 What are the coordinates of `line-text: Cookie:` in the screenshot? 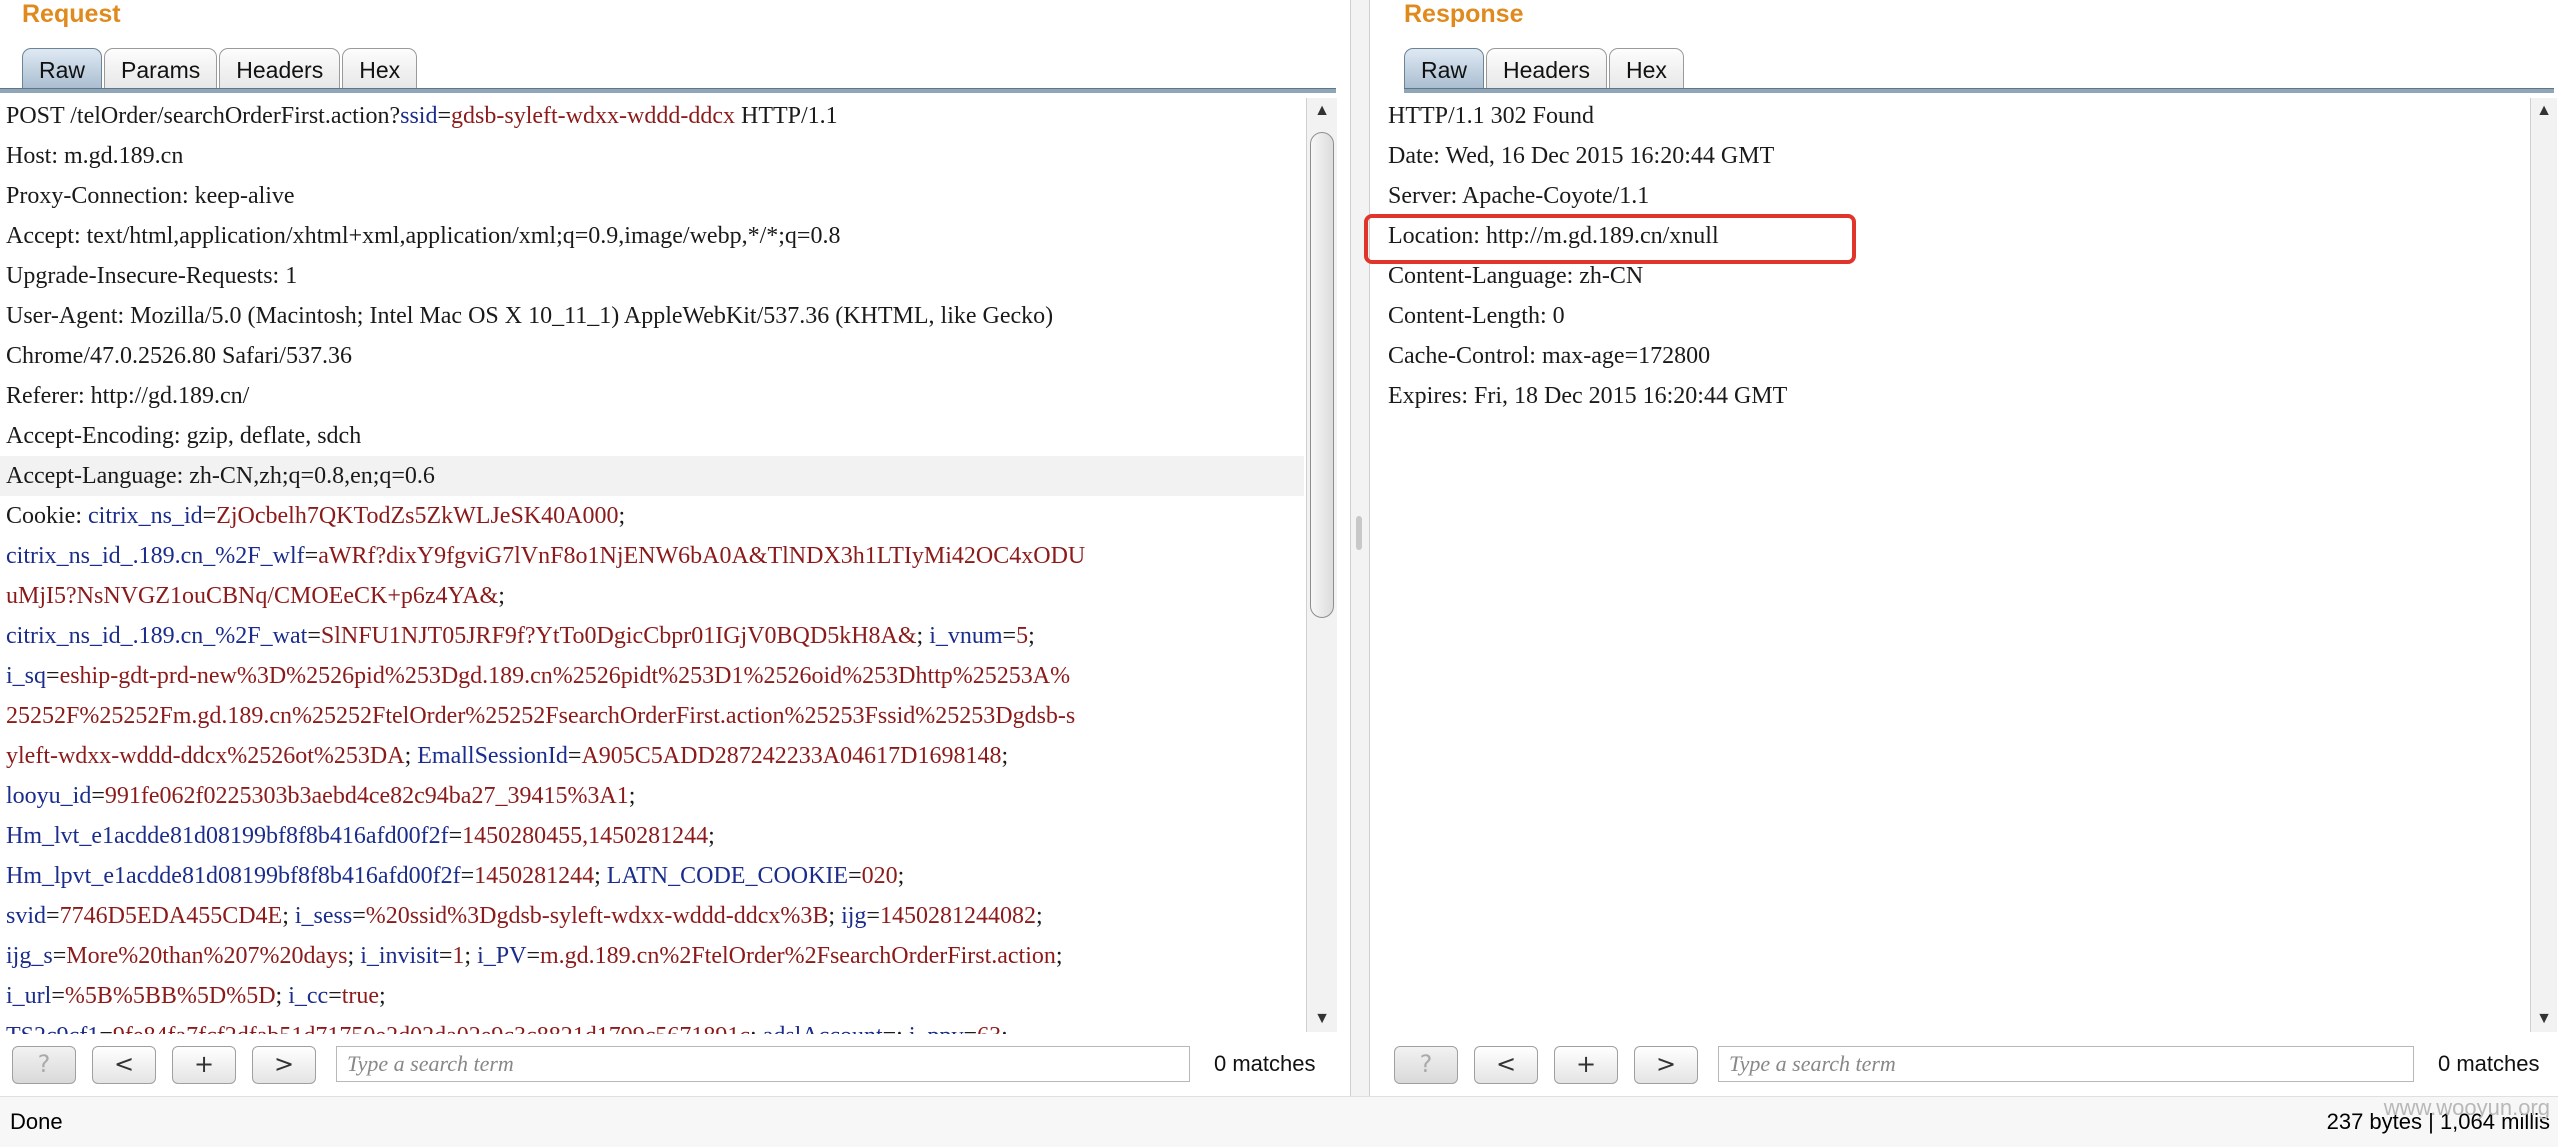 It's located at (47, 516).